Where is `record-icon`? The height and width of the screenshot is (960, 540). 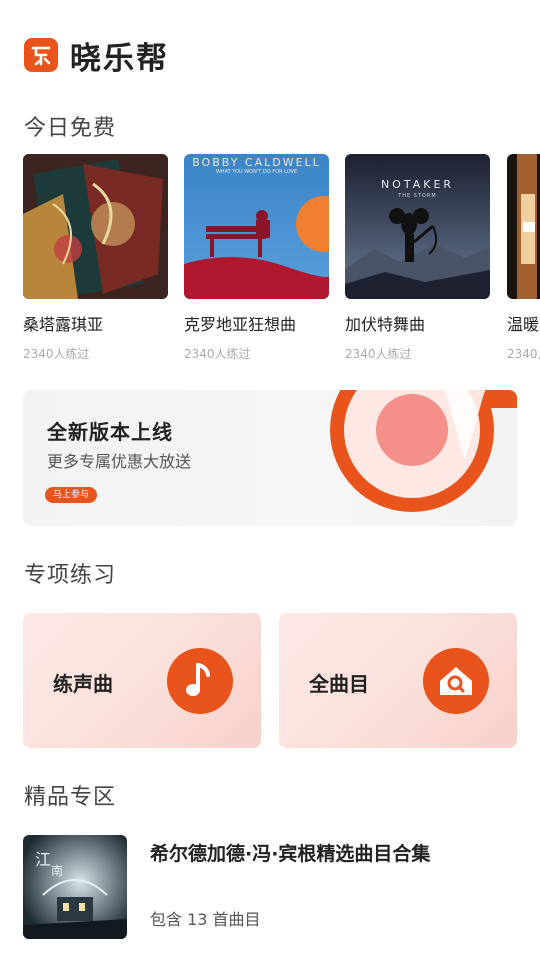
record-icon is located at coordinates (423, 451).